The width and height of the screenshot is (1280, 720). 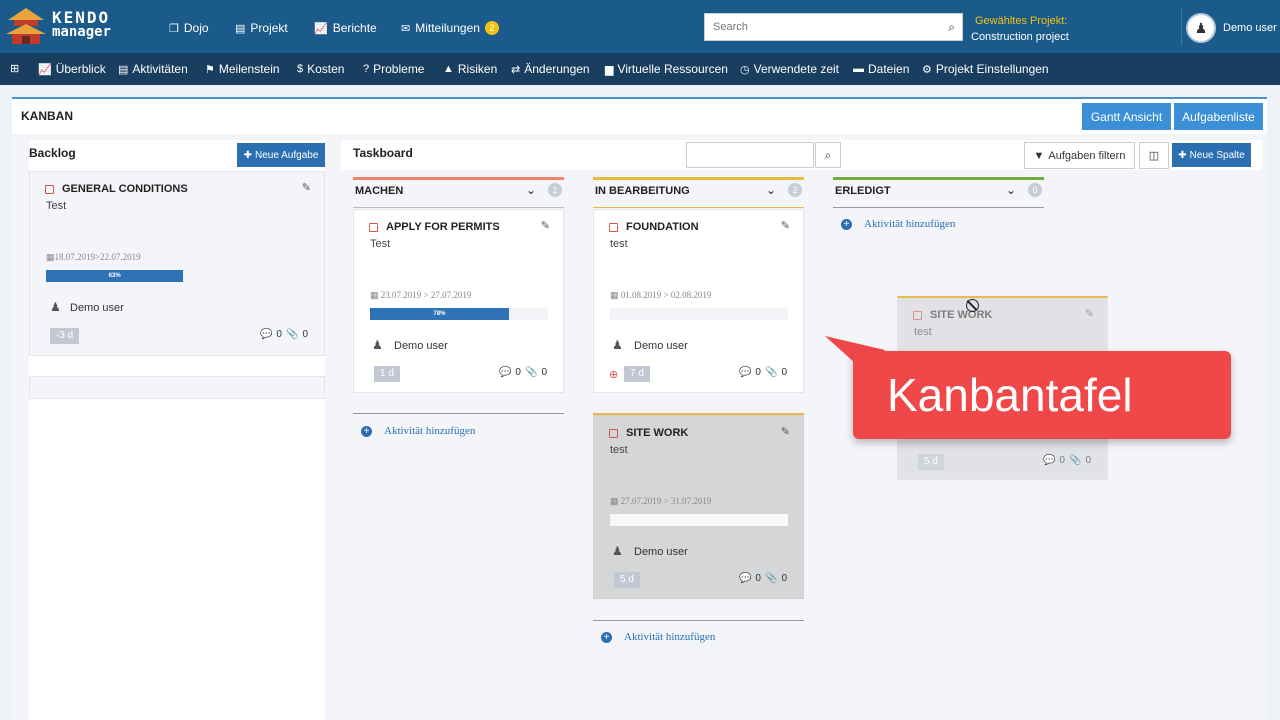 I want to click on nav-dojo: ❐ Dojo, so click(x=189, y=28).